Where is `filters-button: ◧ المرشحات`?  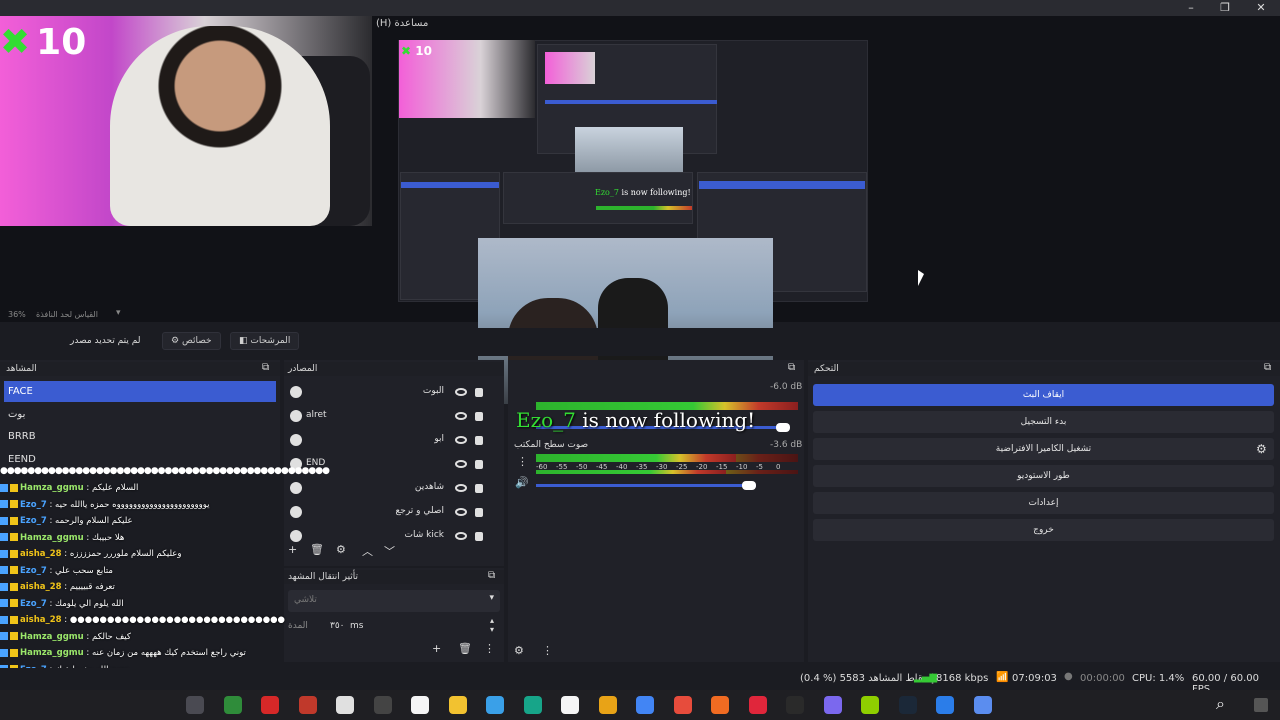
filters-button: ◧ المرشحات is located at coordinates (265, 341).